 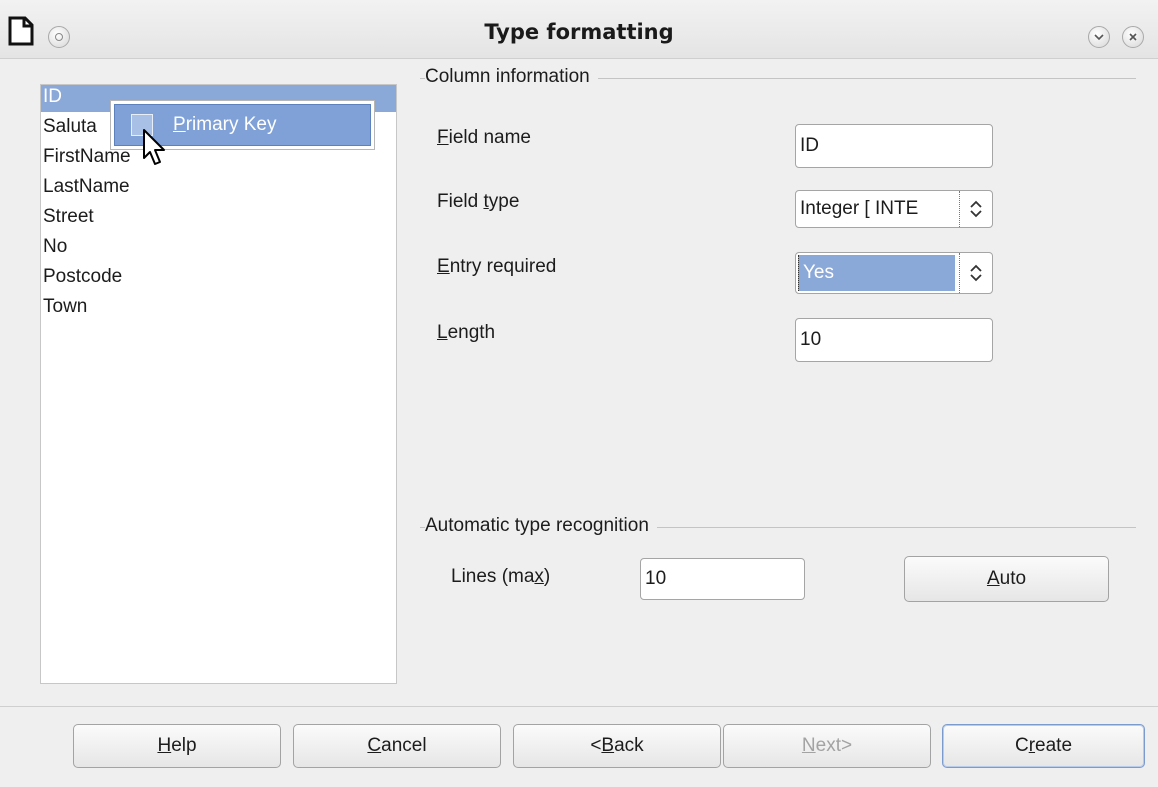 I want to click on auto-recognition-heading: Automatic type recognition, so click(x=541, y=526).